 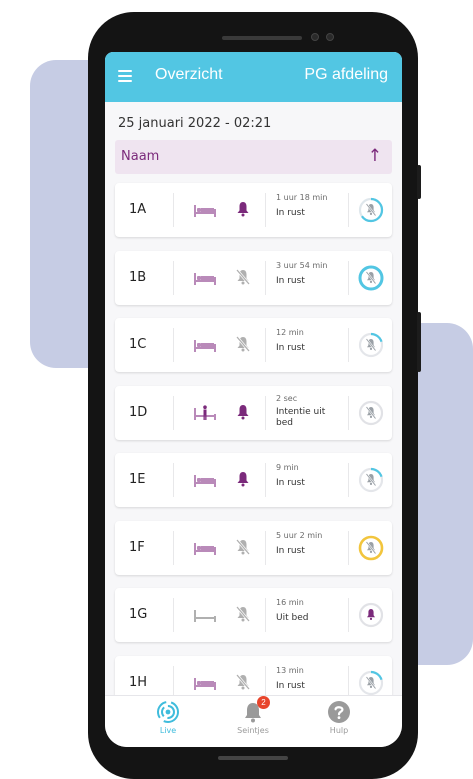 What do you see at coordinates (339, 730) in the screenshot?
I see `nav-hulp-label: Hulp` at bounding box center [339, 730].